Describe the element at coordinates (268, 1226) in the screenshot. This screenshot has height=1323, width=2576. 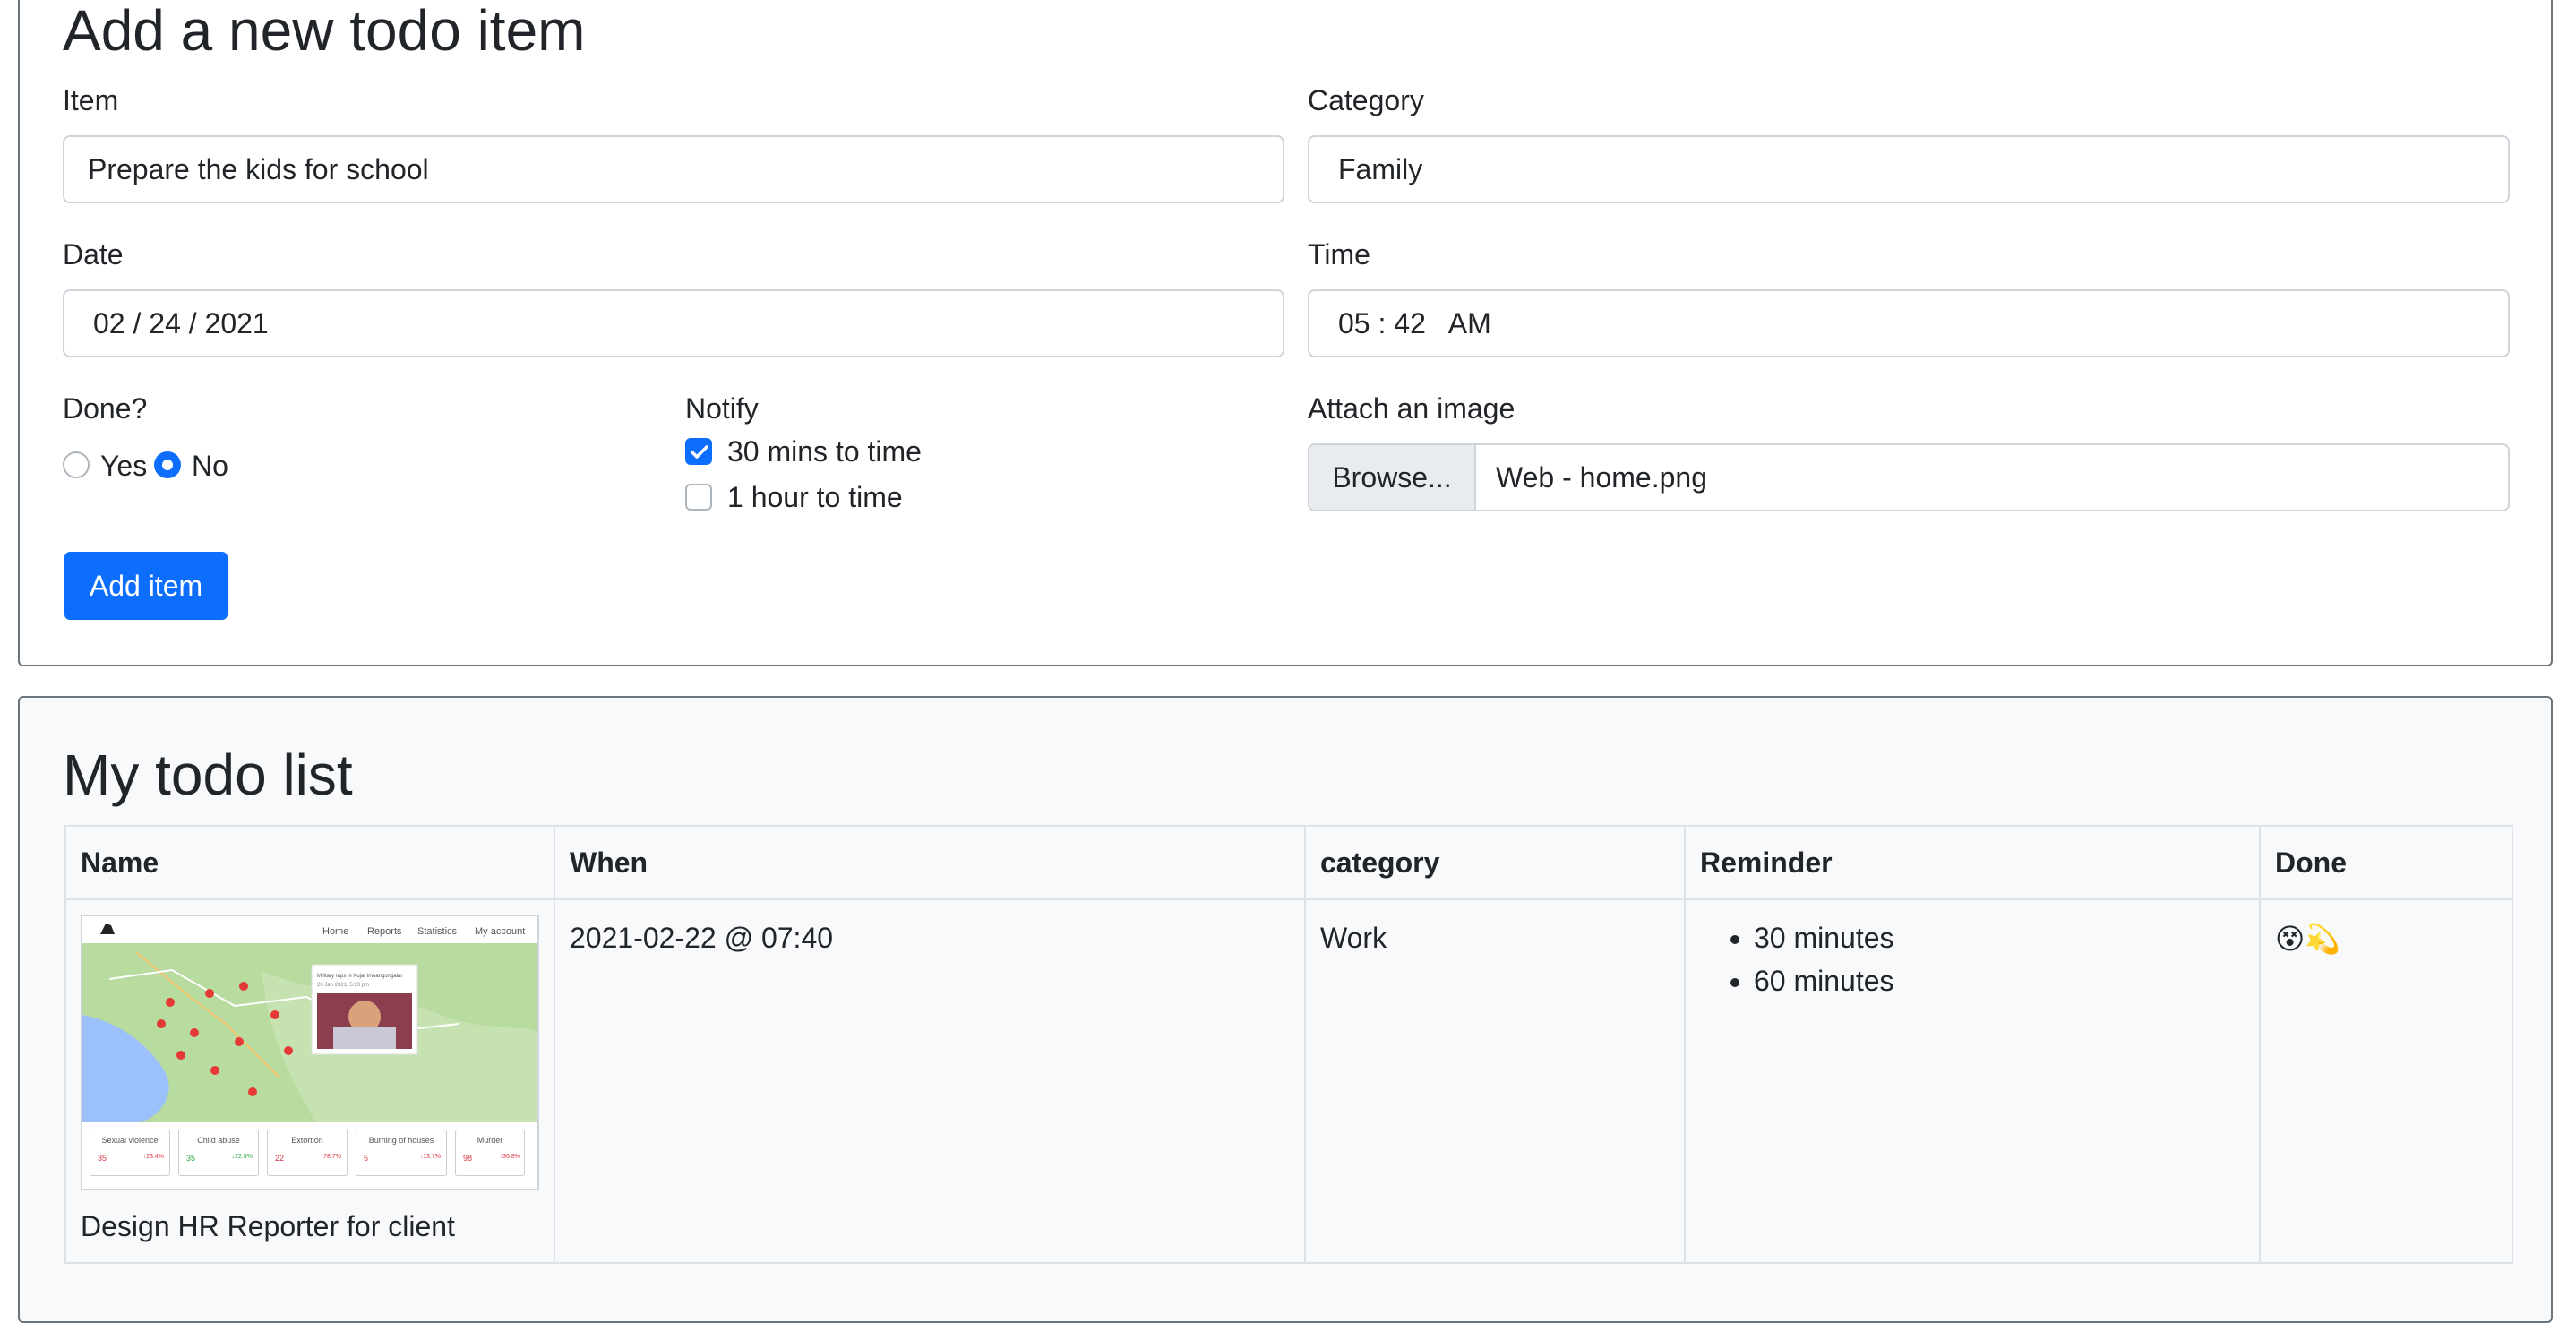
I see `todo-name: Design HR Reporter for client` at that location.